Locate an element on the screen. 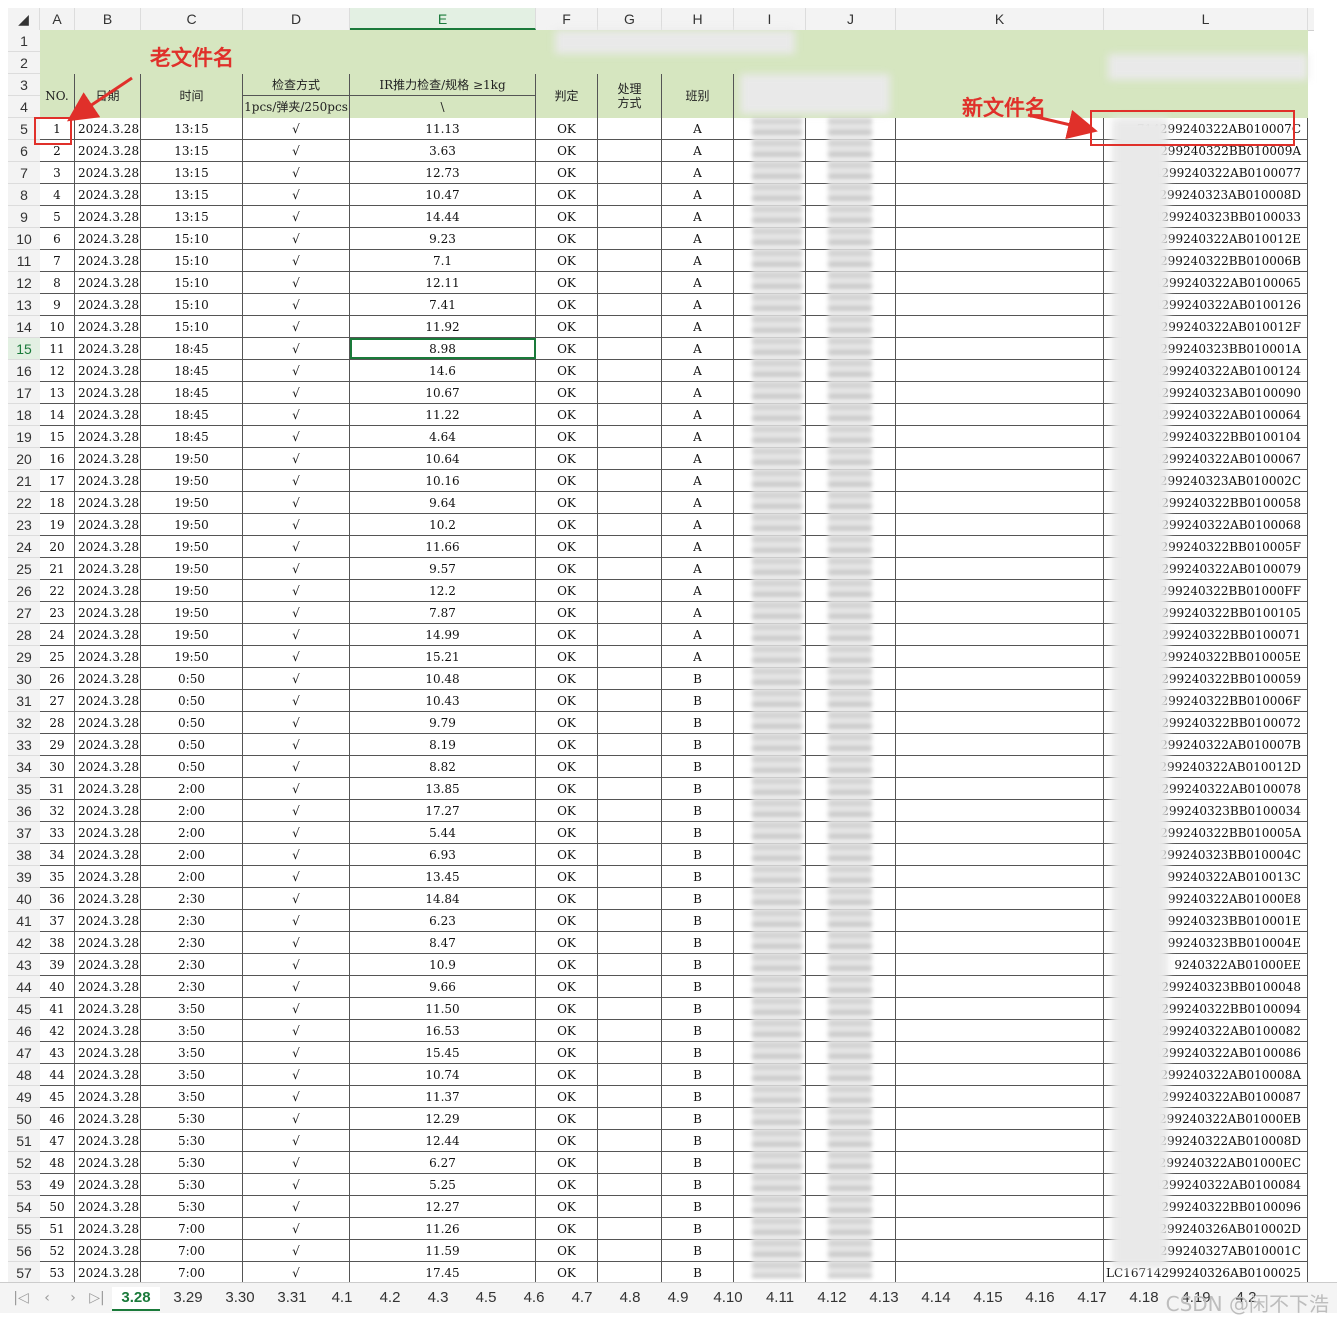 This screenshot has width=1337, height=1325. annotation-arrows is located at coordinates (582, 108).